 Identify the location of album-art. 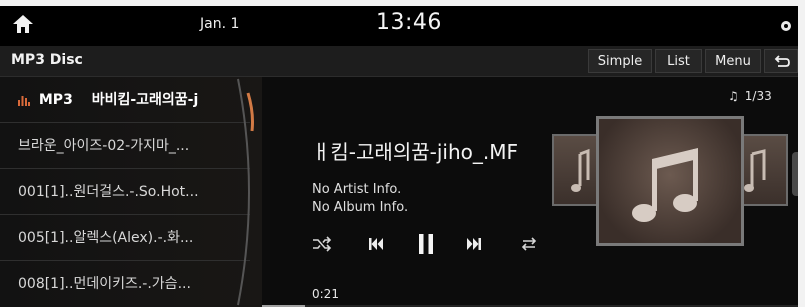
(670, 181).